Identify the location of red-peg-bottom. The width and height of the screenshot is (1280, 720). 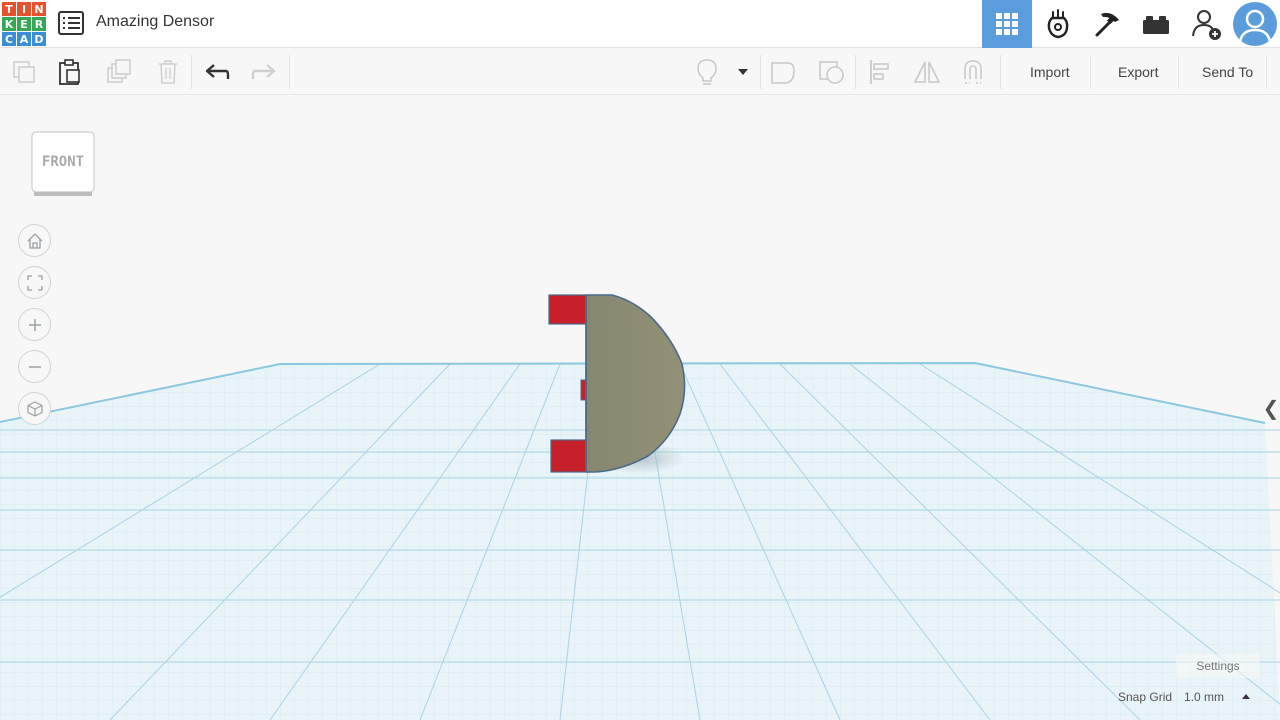
(569, 456).